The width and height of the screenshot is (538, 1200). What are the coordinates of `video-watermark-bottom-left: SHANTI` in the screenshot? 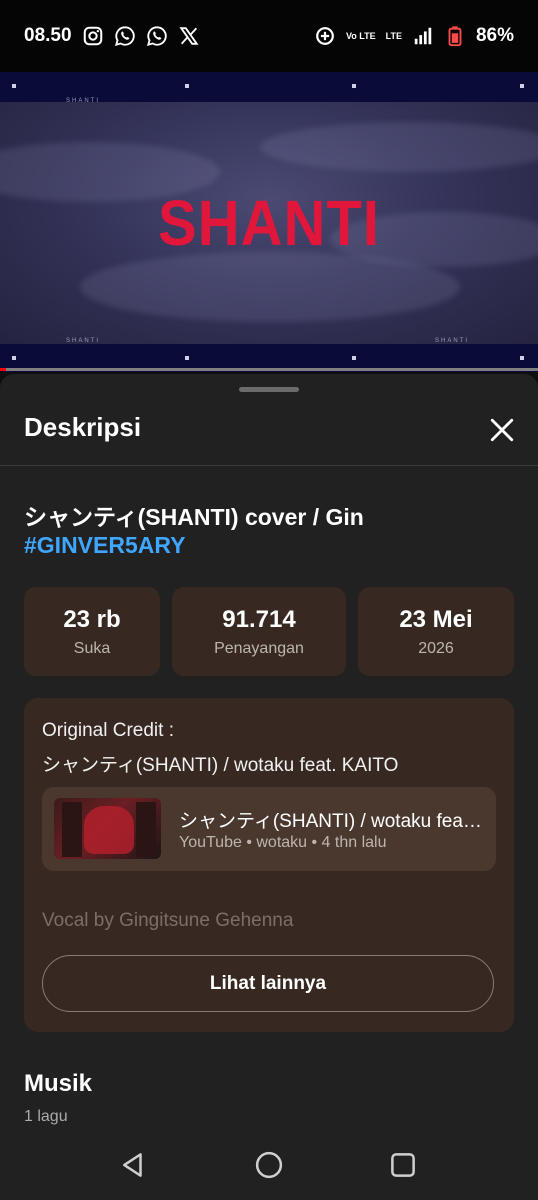 It's located at (83, 341).